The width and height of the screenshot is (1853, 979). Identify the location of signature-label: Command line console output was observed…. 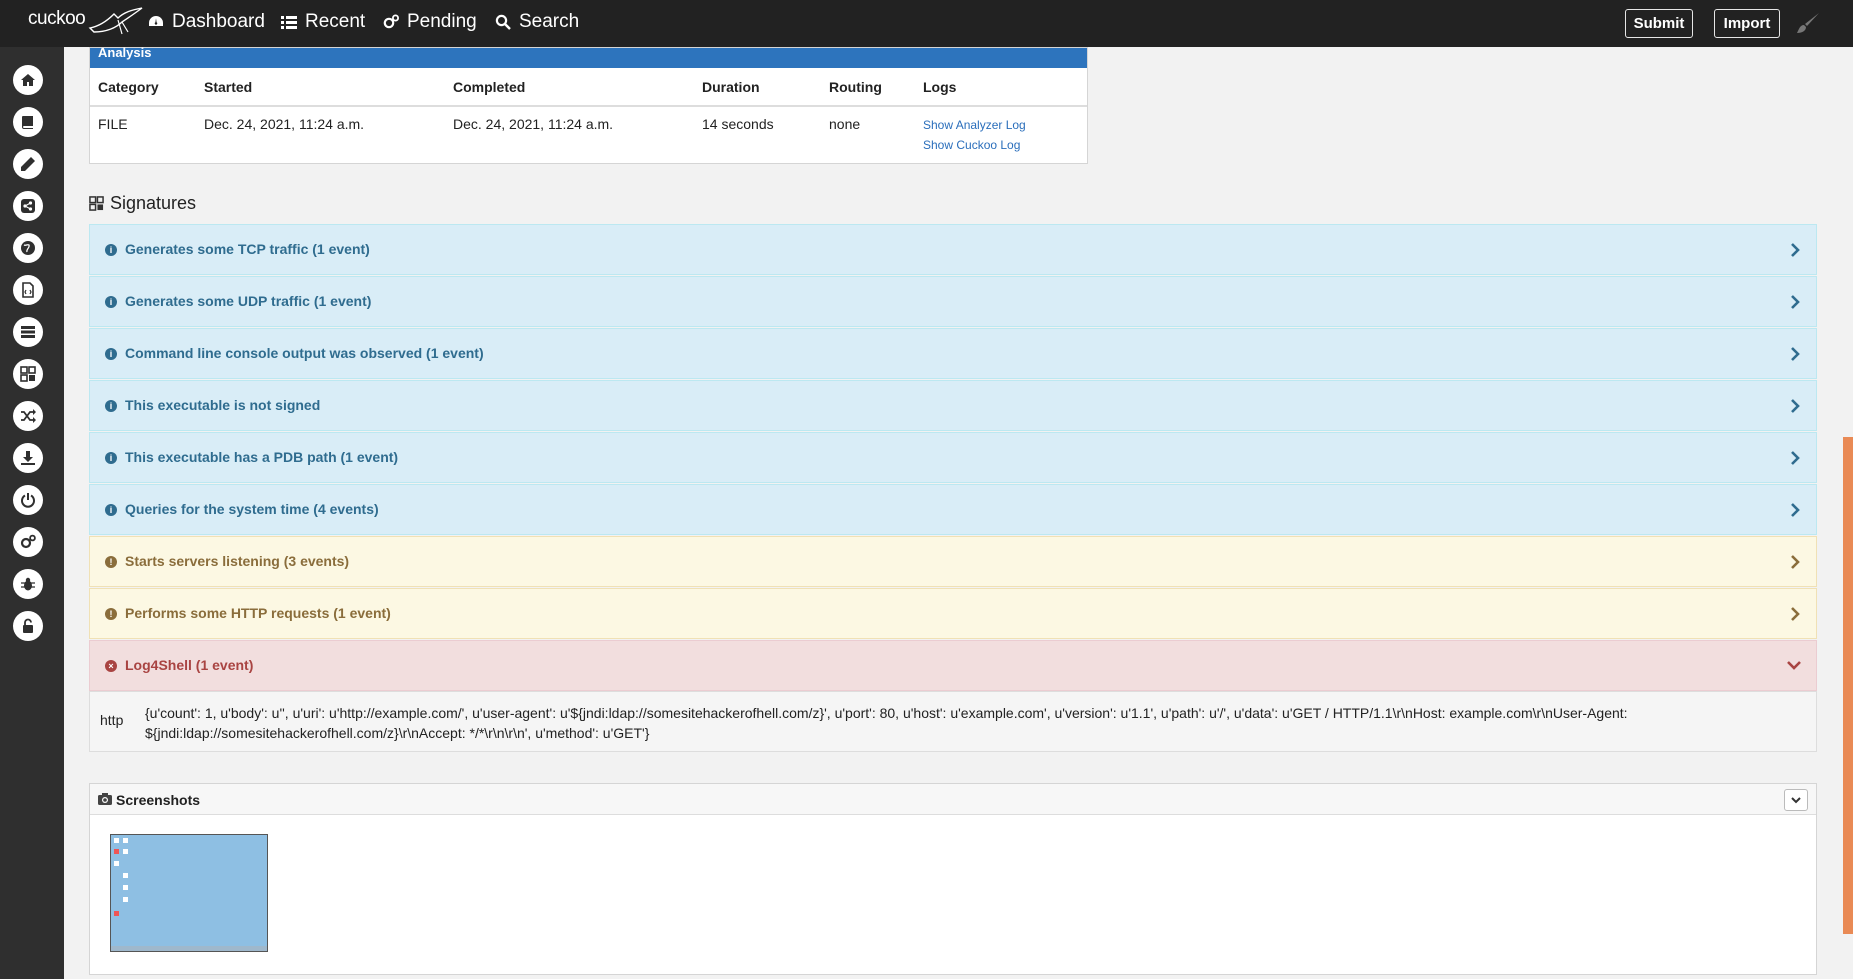
(304, 353).